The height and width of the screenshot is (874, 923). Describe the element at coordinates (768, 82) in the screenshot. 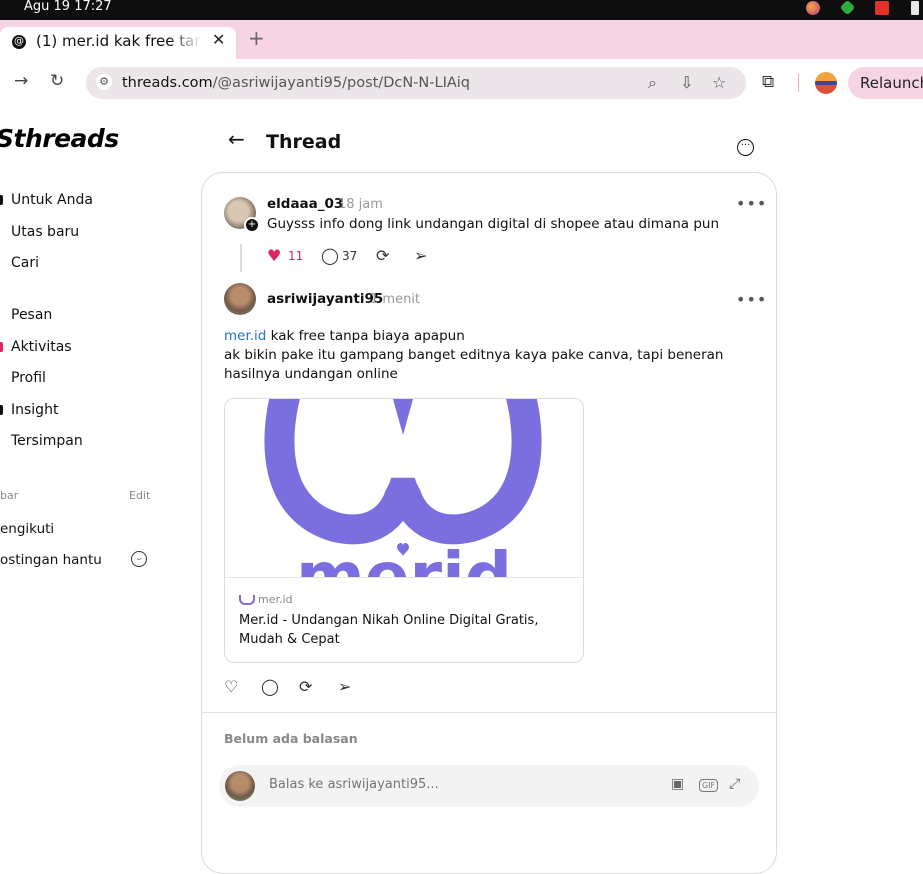

I see `extensions-icon: ⧉` at that location.